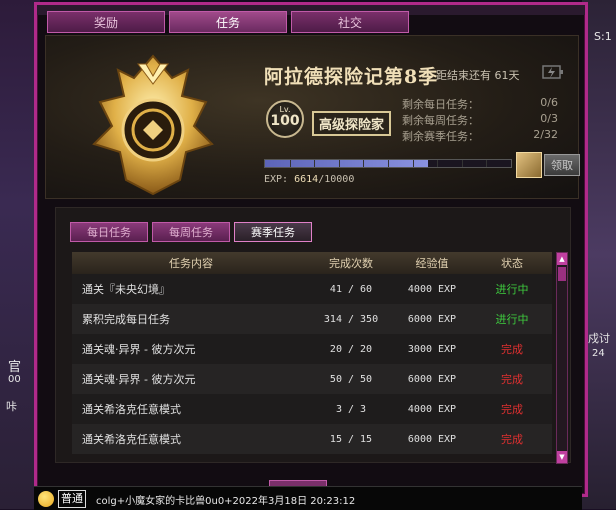 This screenshot has width=616, height=510. What do you see at coordinates (350, 22) in the screenshot?
I see `tab-social: 社交` at bounding box center [350, 22].